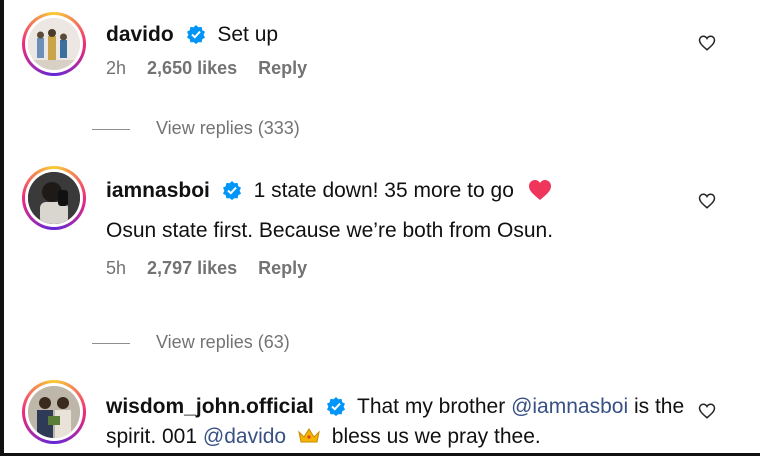 This screenshot has height=456, width=760. I want to click on comment-text-part4: bless us we pray thee., so click(436, 436).